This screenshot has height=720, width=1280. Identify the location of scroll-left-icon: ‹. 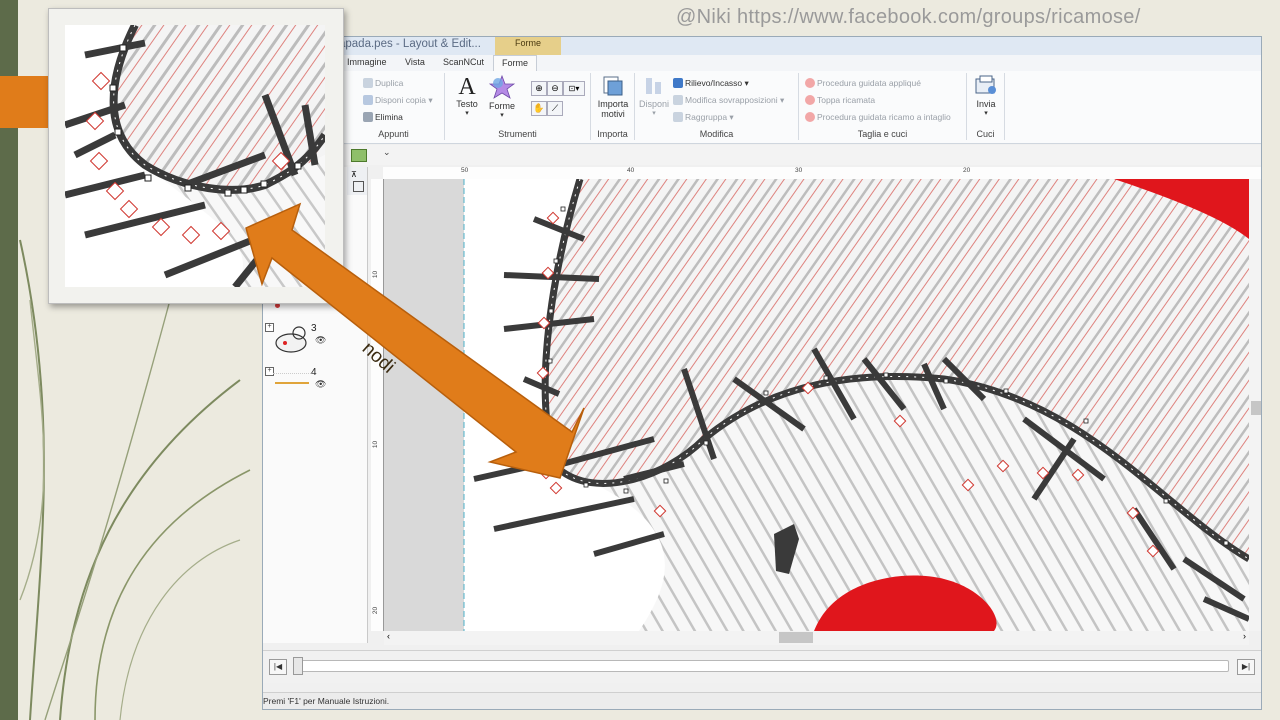
(388, 636).